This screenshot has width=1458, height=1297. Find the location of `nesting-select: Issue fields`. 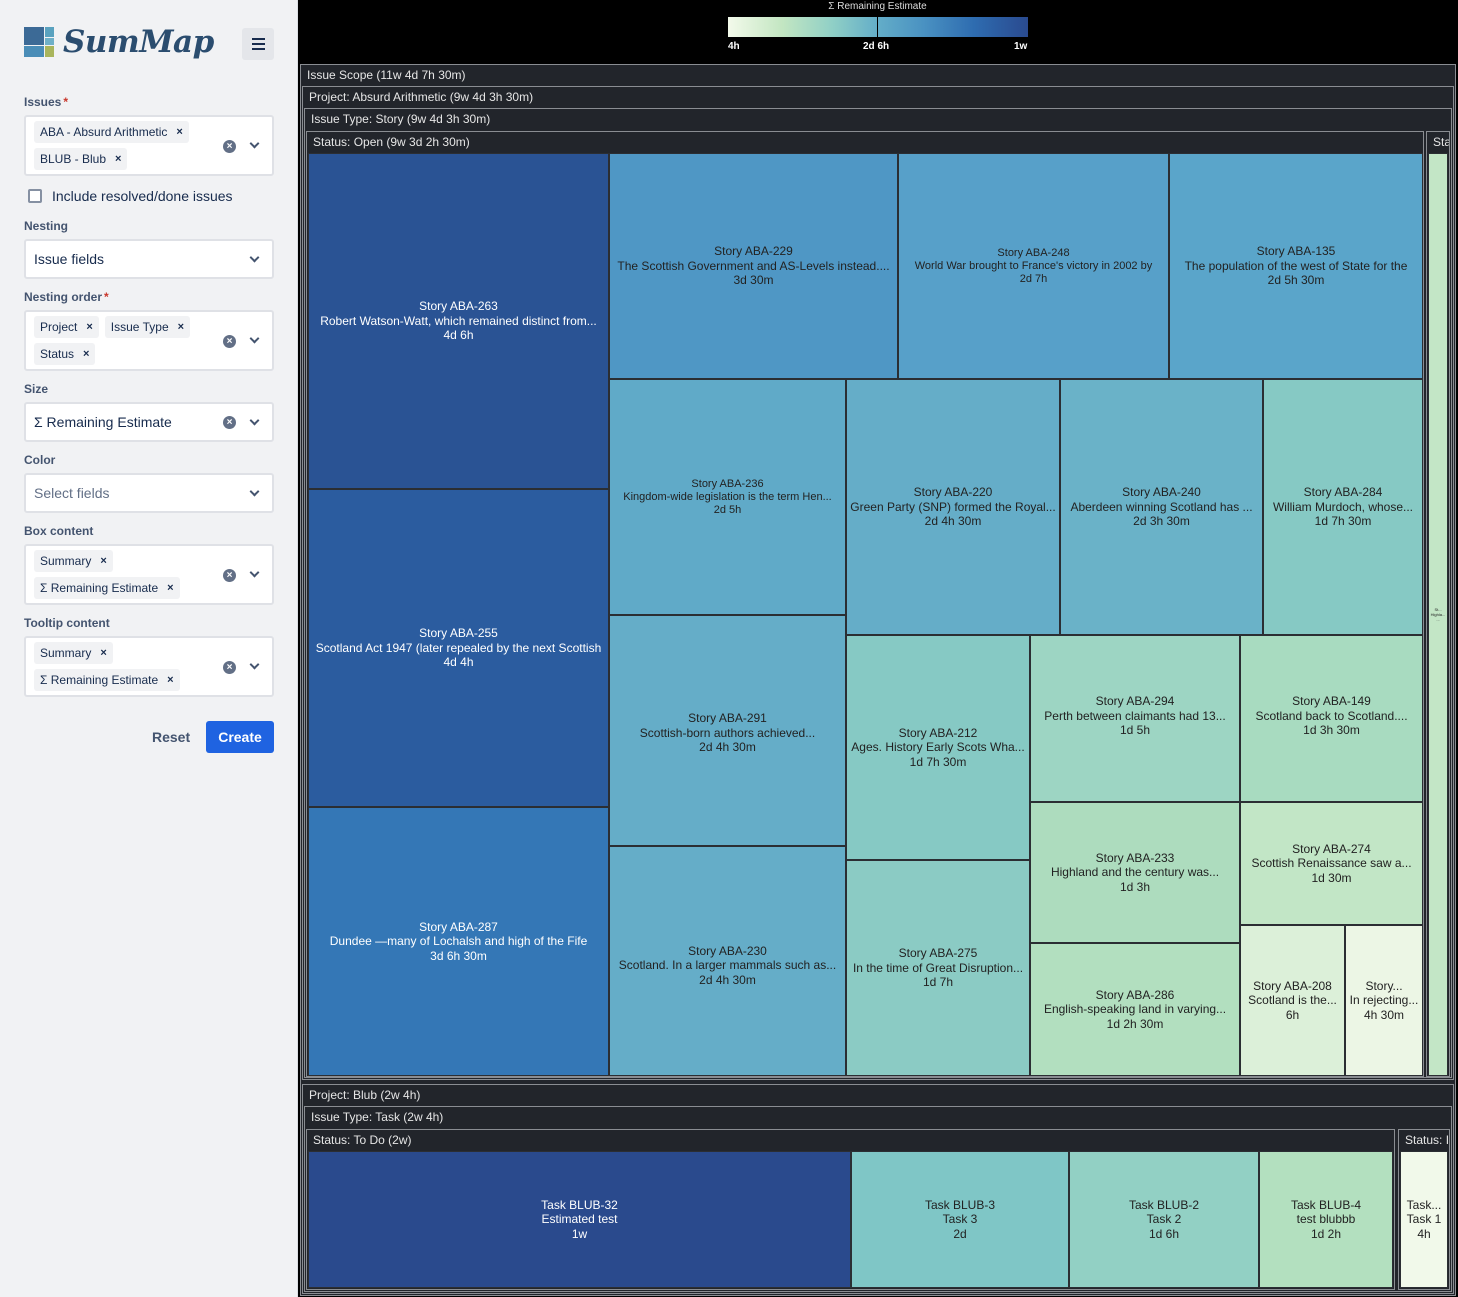

nesting-select: Issue fields is located at coordinates (149, 259).